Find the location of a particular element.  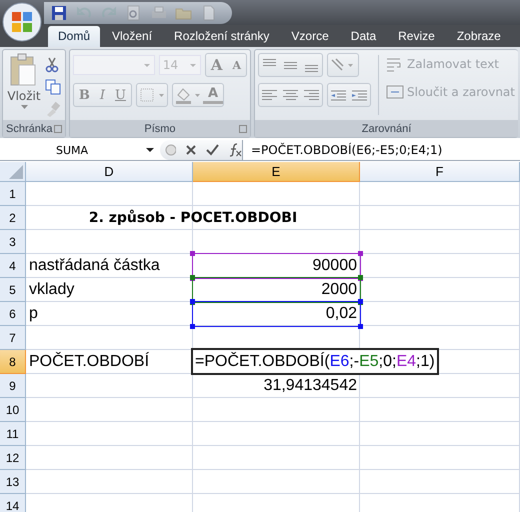

row-header: 1 is located at coordinates (13, 194).